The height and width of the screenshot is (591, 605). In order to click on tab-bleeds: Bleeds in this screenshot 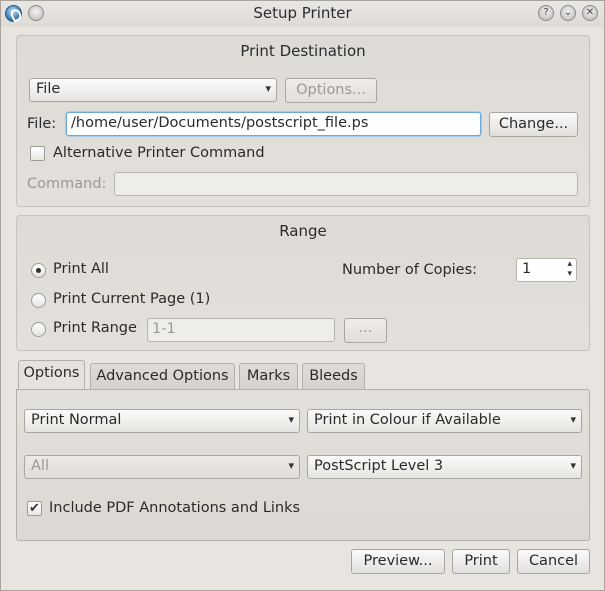, I will do `click(333, 376)`.